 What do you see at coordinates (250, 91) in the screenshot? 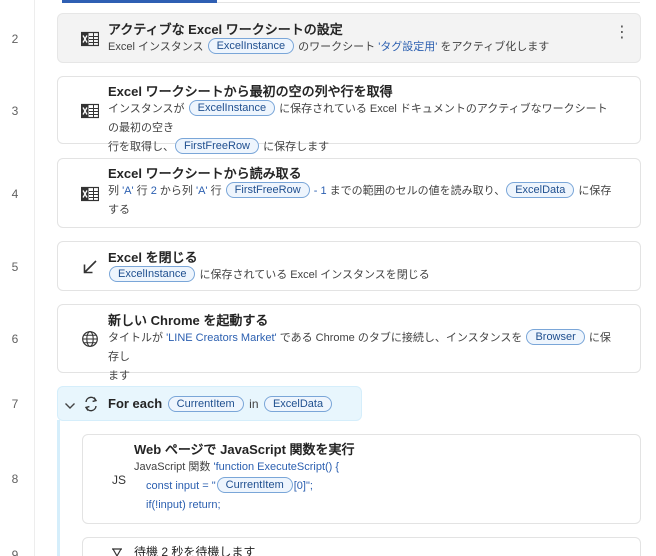
I see `action-title: Excel ワークシートから最初の空の列や行を取得` at bounding box center [250, 91].